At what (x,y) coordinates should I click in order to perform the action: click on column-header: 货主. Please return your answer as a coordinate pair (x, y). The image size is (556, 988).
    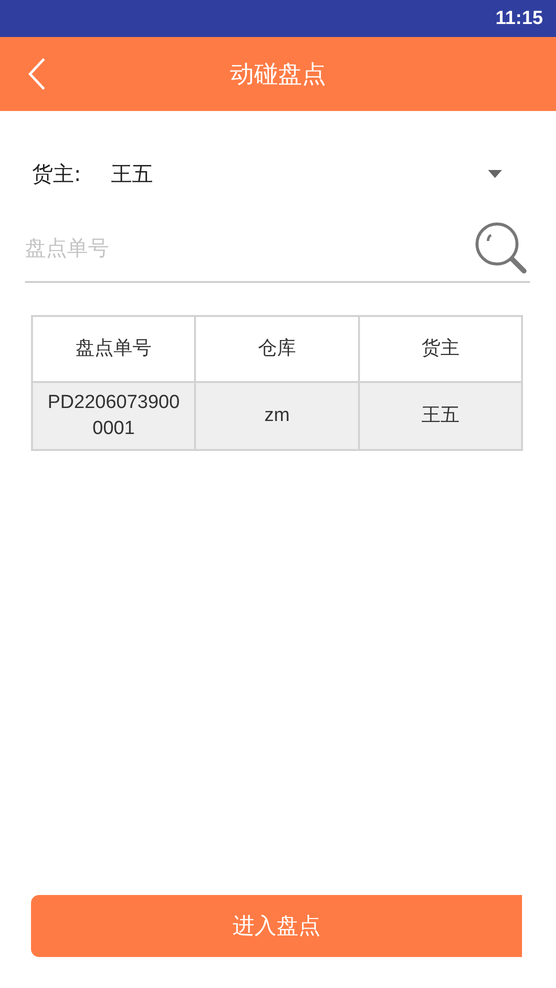
    Looking at the image, I should click on (440, 349).